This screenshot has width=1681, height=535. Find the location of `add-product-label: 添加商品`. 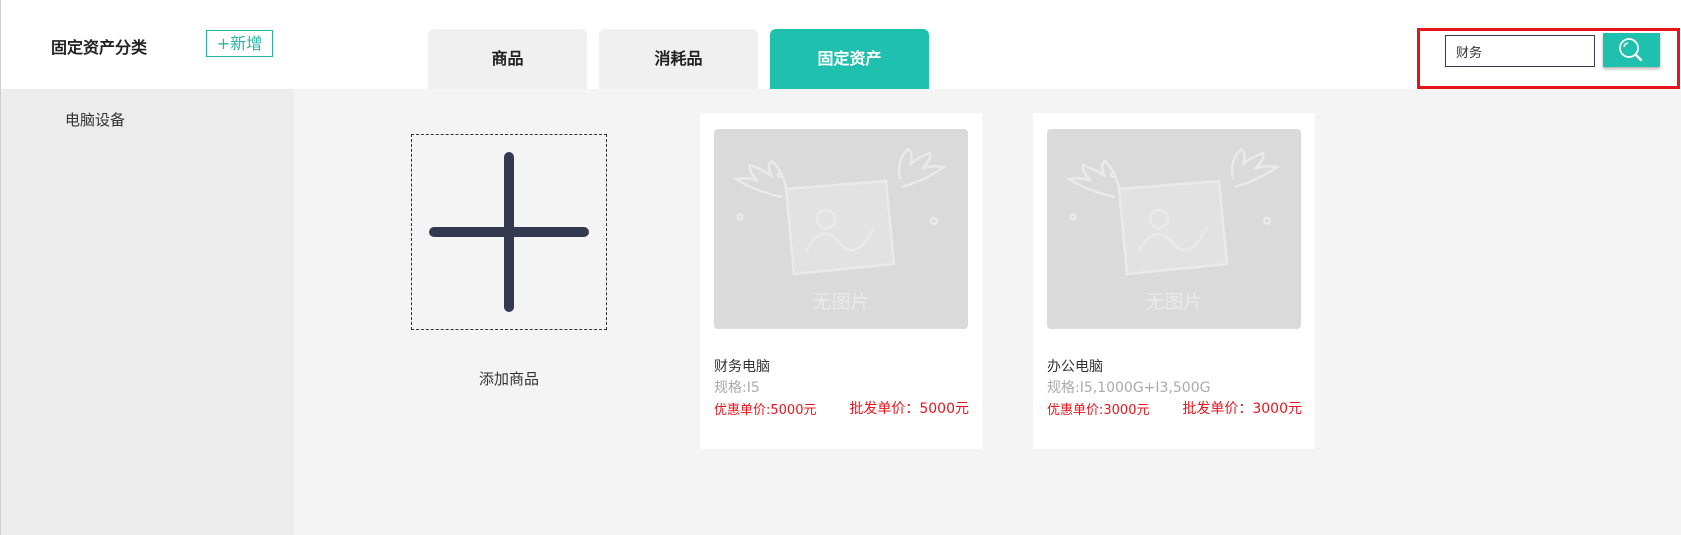

add-product-label: 添加商品 is located at coordinates (508, 379).